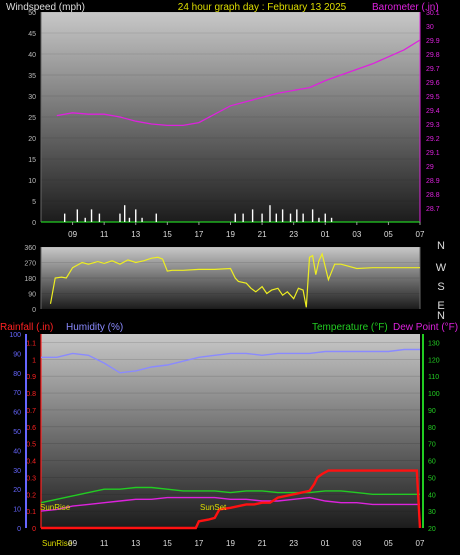 The height and width of the screenshot is (555, 460). I want to click on direction-axis-tick: 90, so click(32, 295).